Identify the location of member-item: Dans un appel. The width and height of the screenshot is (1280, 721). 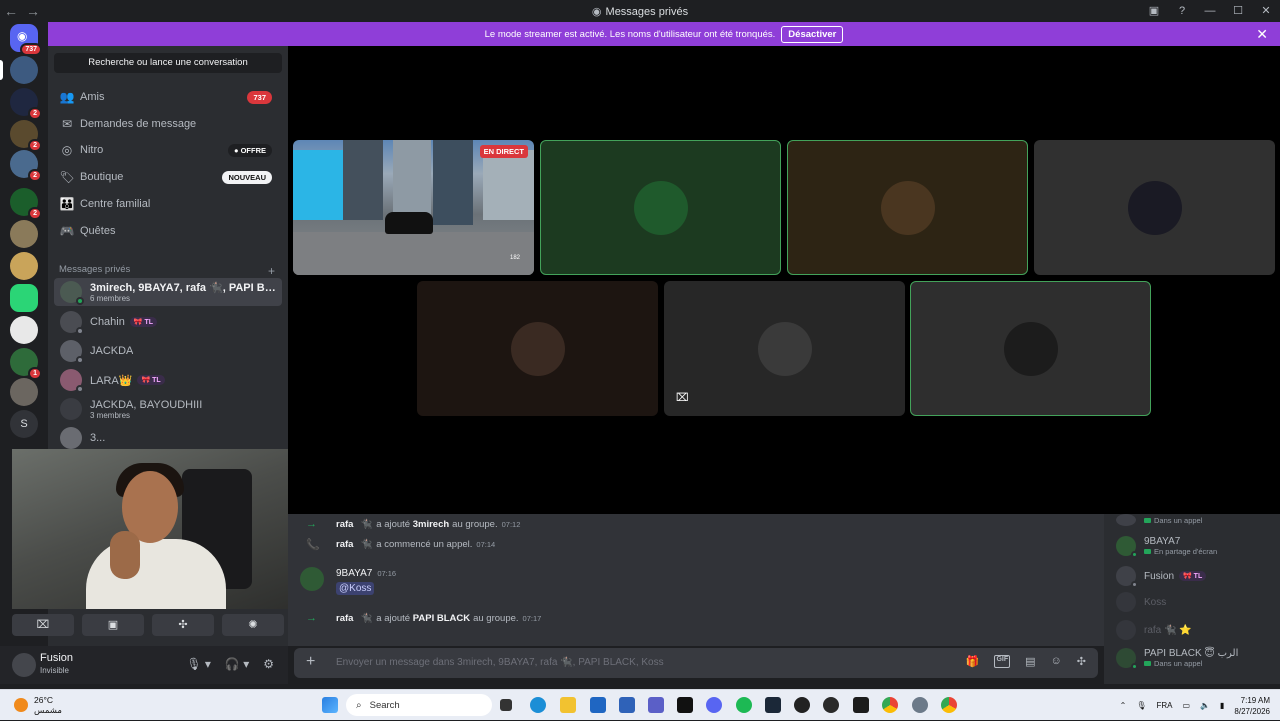
(1159, 520).